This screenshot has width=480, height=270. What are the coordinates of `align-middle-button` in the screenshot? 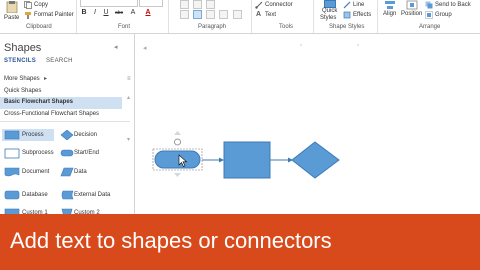 It's located at (197, 4).